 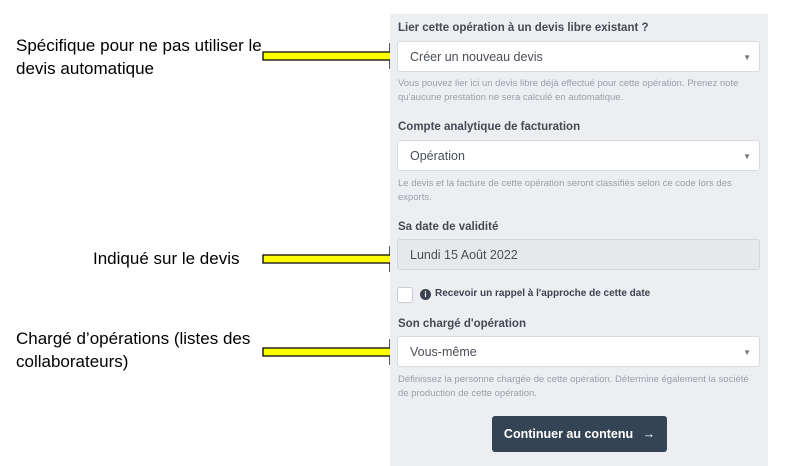 What do you see at coordinates (425, 294) in the screenshot?
I see `info-icon: i` at bounding box center [425, 294].